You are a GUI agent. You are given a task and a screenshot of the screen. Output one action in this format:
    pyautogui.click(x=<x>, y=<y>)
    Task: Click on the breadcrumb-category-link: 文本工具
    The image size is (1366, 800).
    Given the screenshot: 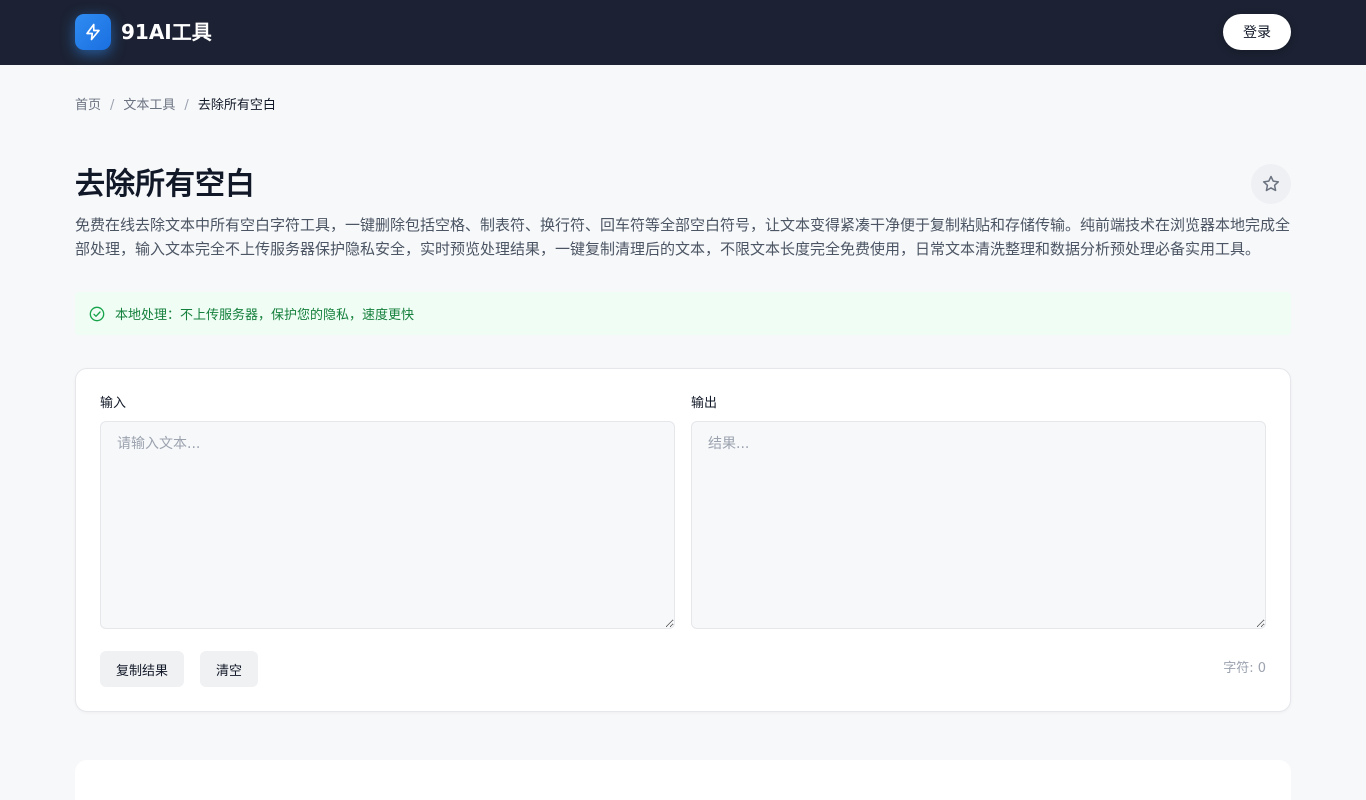 What is the action you would take?
    pyautogui.click(x=149, y=106)
    